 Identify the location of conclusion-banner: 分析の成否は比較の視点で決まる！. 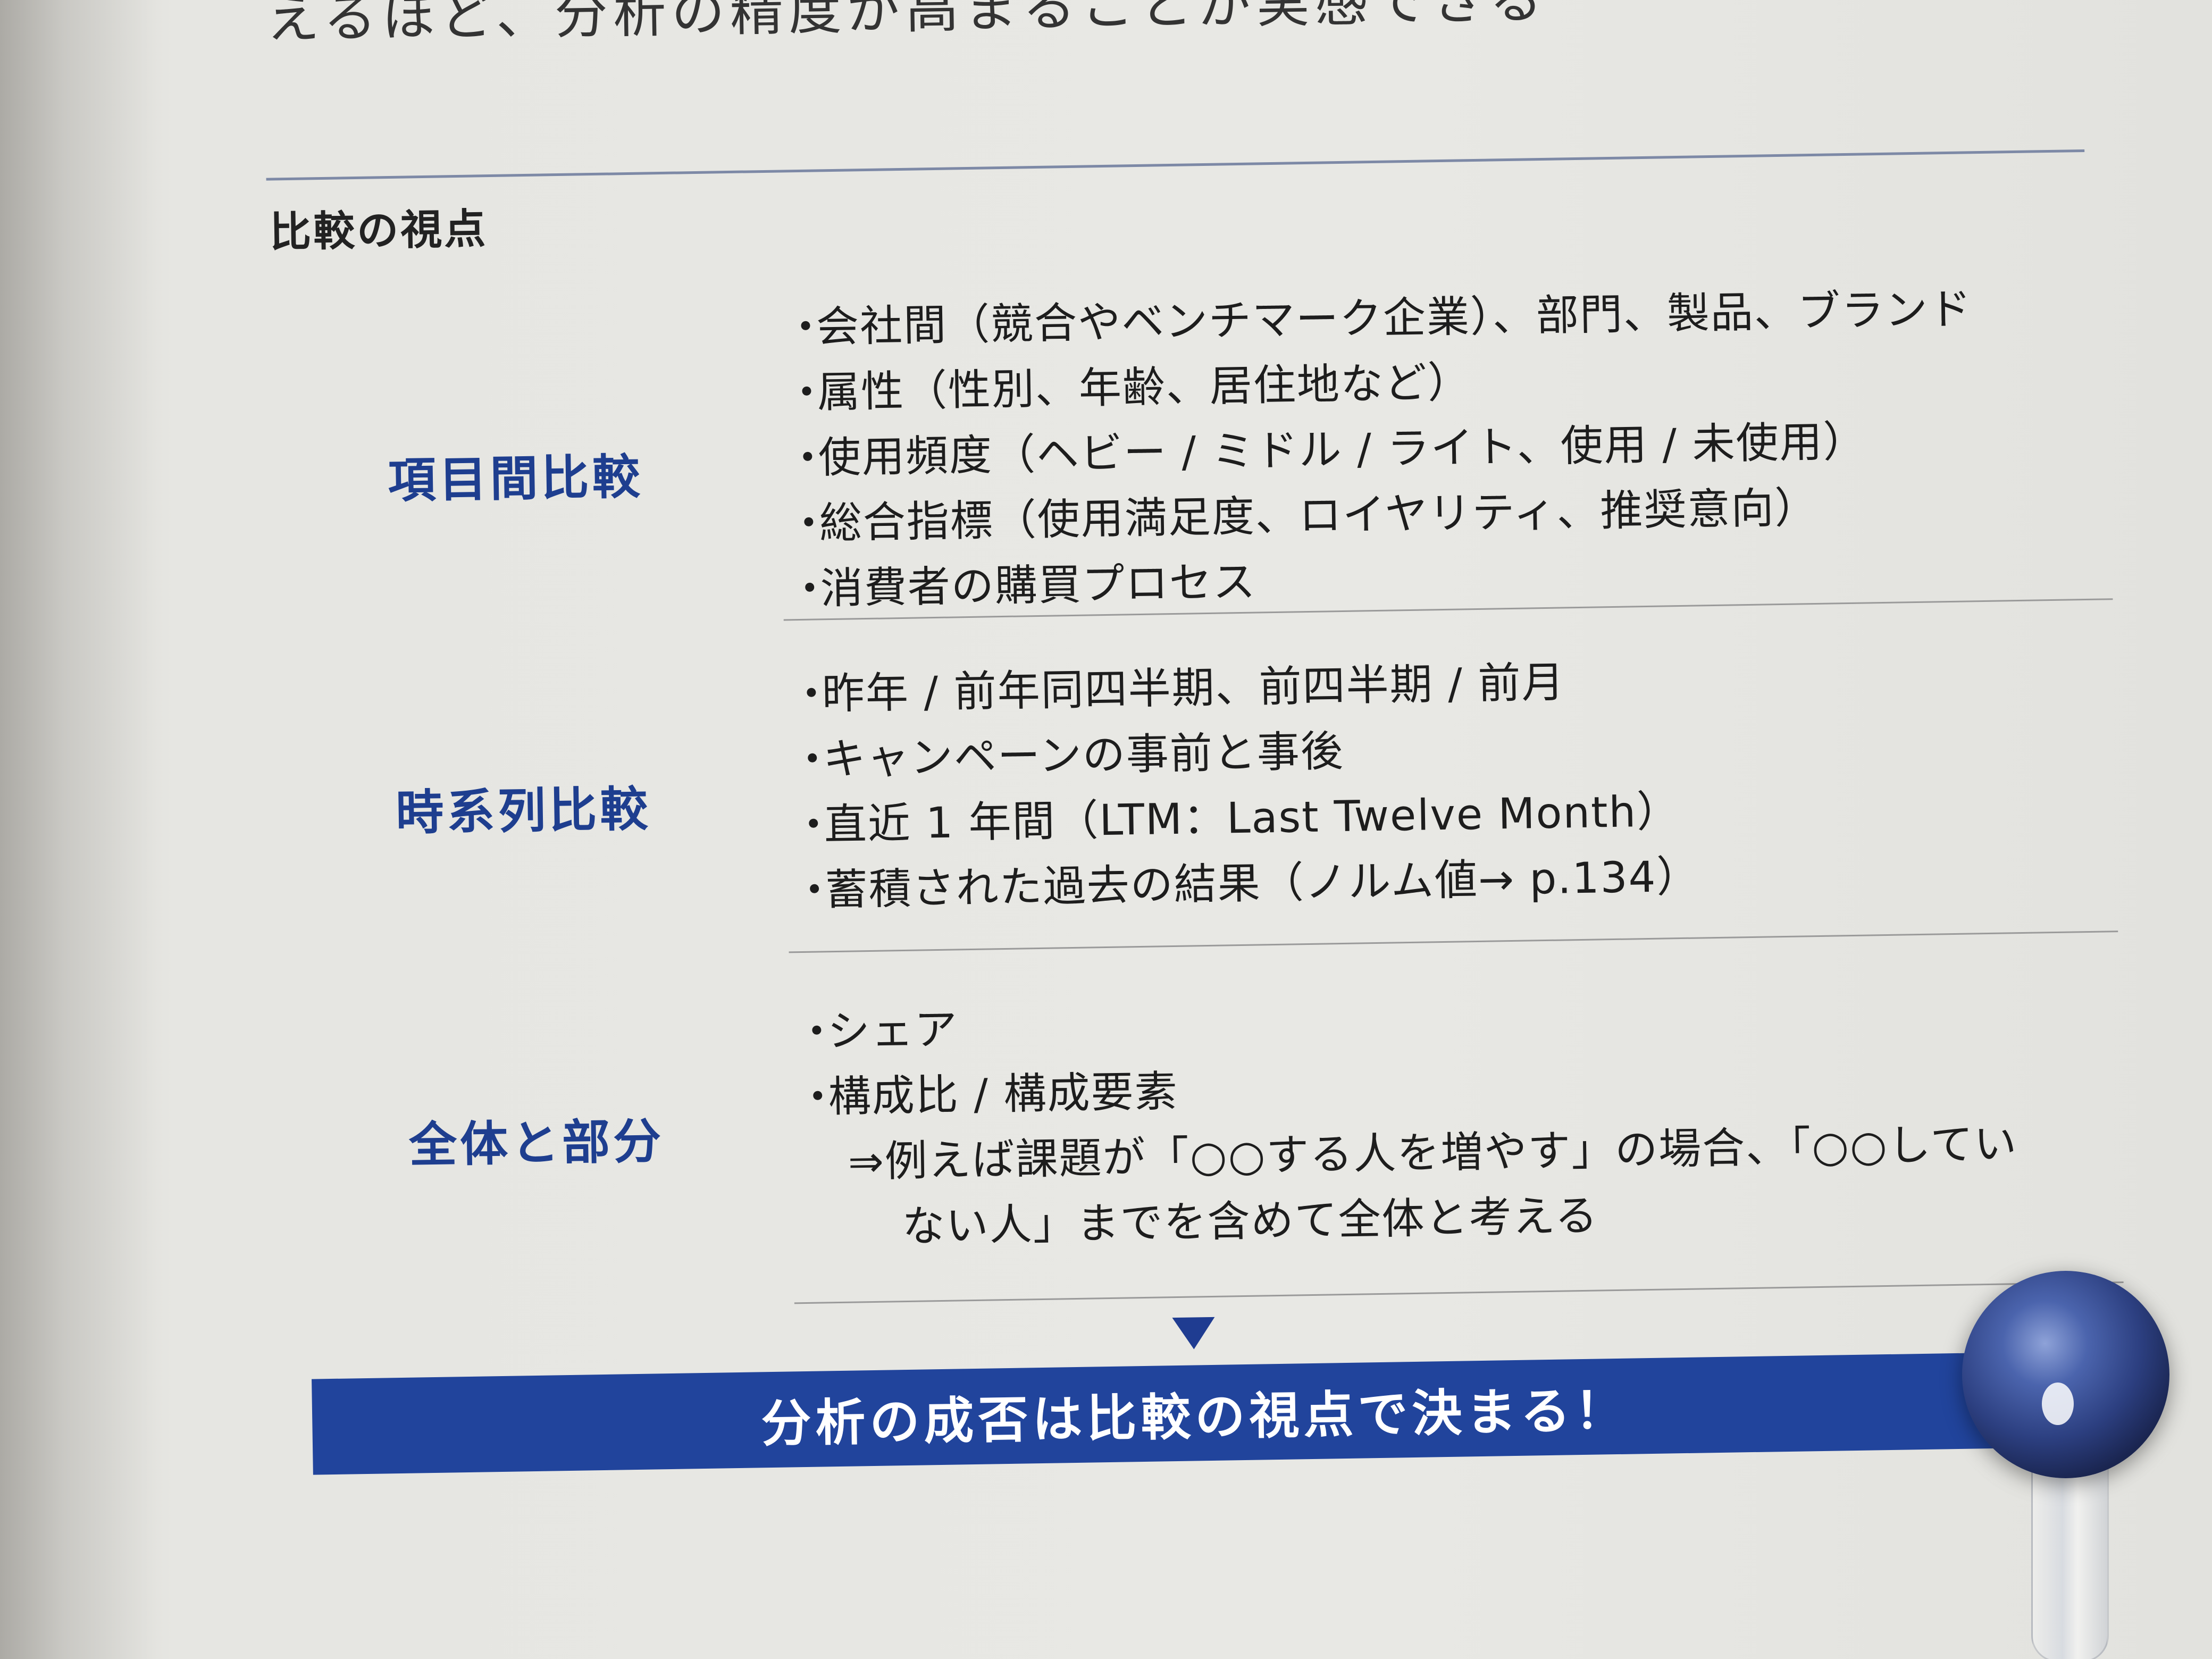
(1195, 1413).